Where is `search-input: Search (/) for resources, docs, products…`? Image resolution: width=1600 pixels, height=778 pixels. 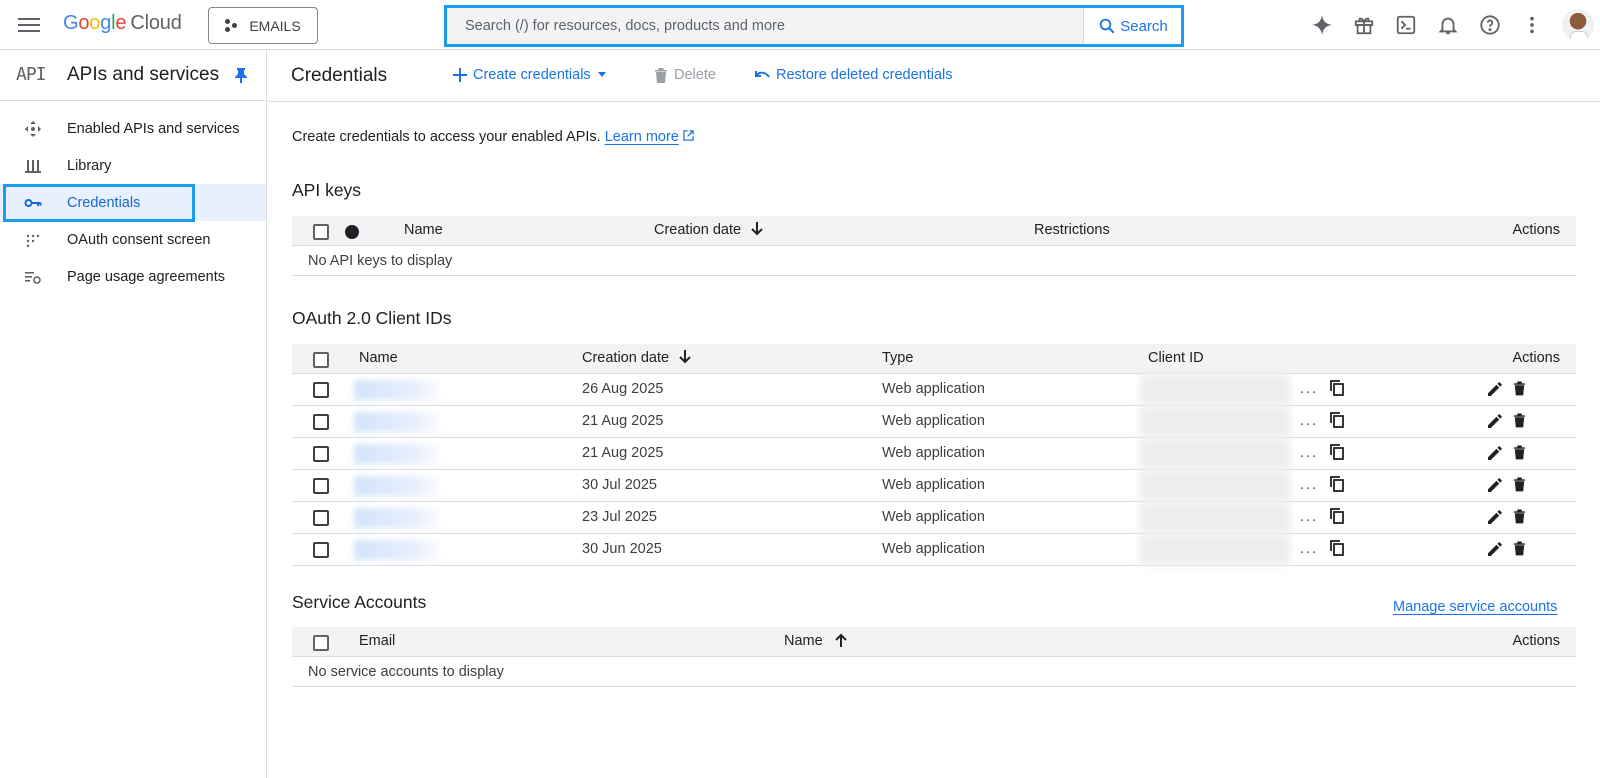
search-input: Search (/) for resources, docs, products… is located at coordinates (765, 26).